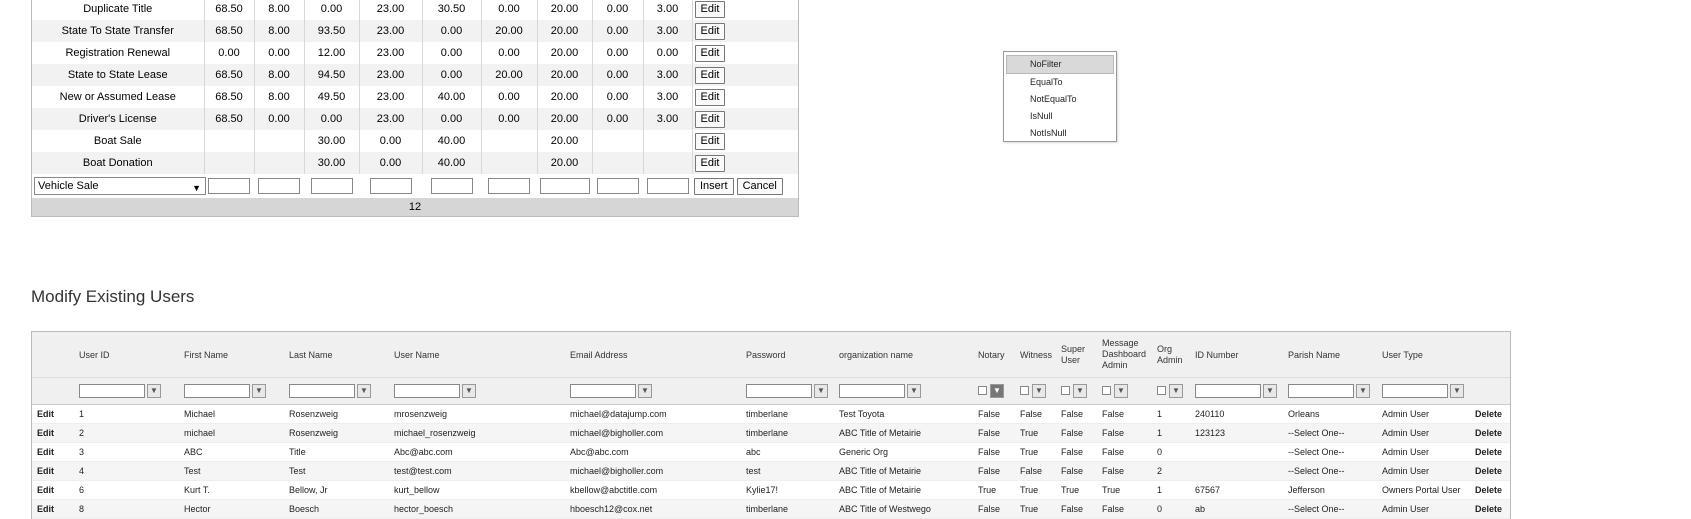 Image resolution: width=1691 pixels, height=519 pixels. Describe the element at coordinates (603, 391) in the screenshot. I see `filter-input-email` at that location.